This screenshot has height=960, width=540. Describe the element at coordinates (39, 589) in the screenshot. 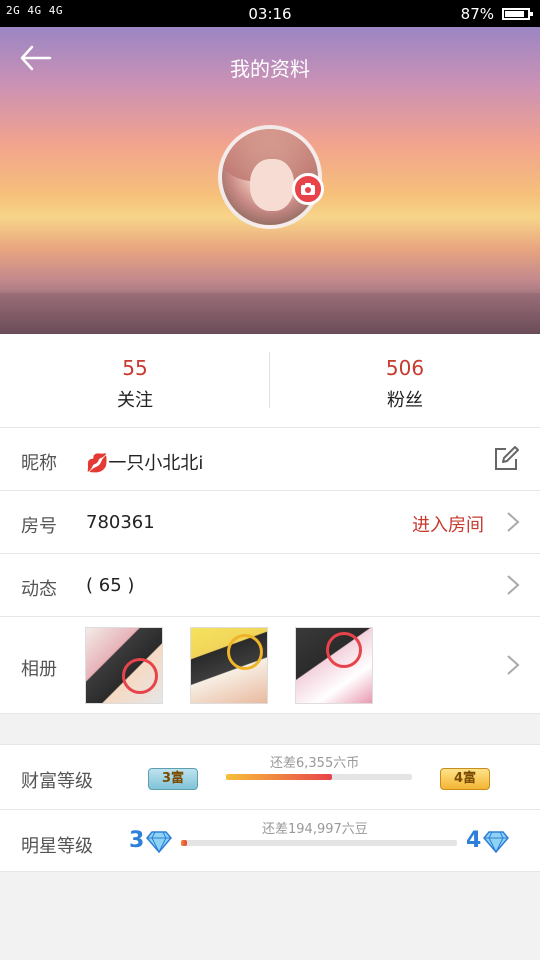

I see `moments-label: 动态` at that location.